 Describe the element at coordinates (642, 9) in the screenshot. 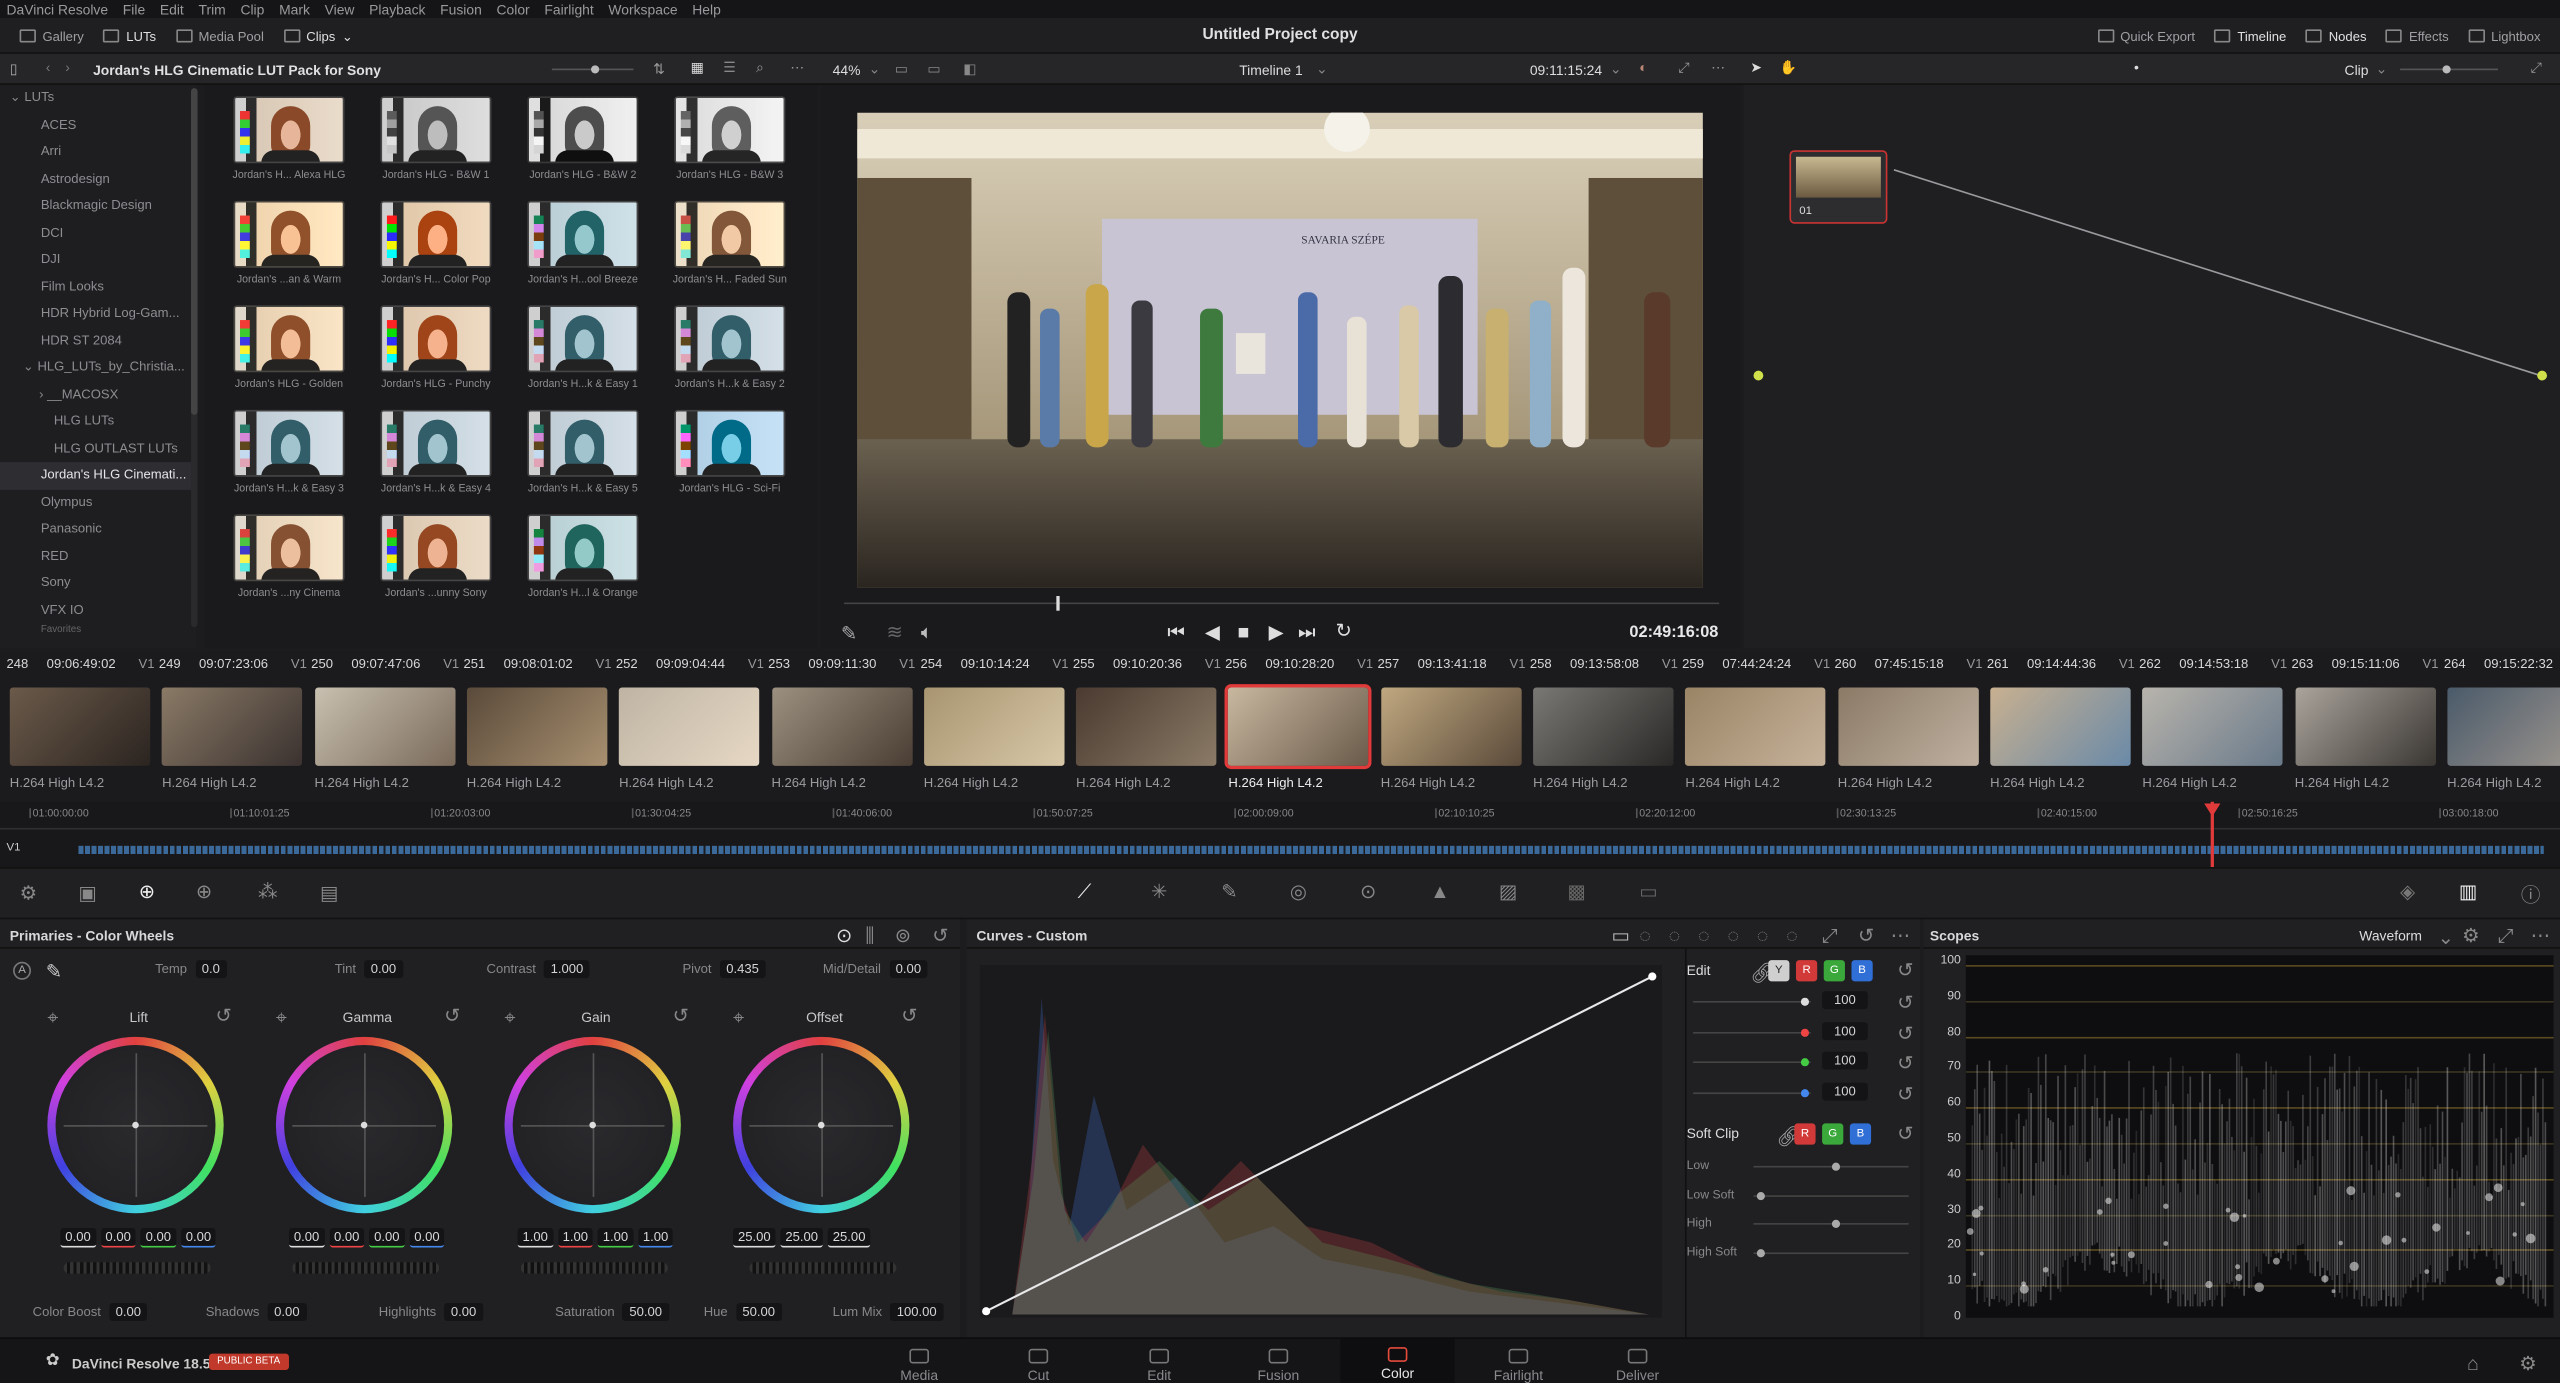

I see `menu-workspace: Workspace` at that location.